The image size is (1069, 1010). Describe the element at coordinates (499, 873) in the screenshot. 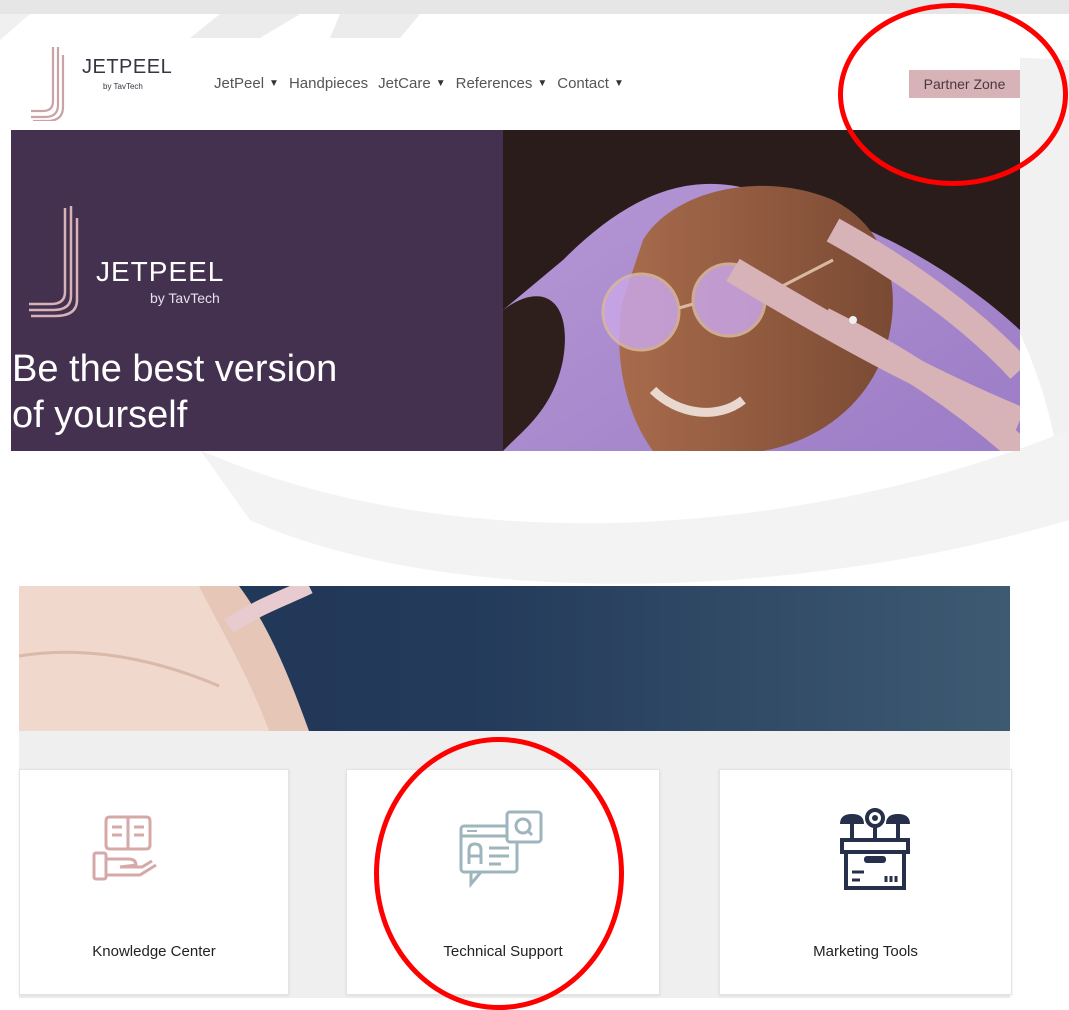

I see `annotation-circle-technical-support` at that location.